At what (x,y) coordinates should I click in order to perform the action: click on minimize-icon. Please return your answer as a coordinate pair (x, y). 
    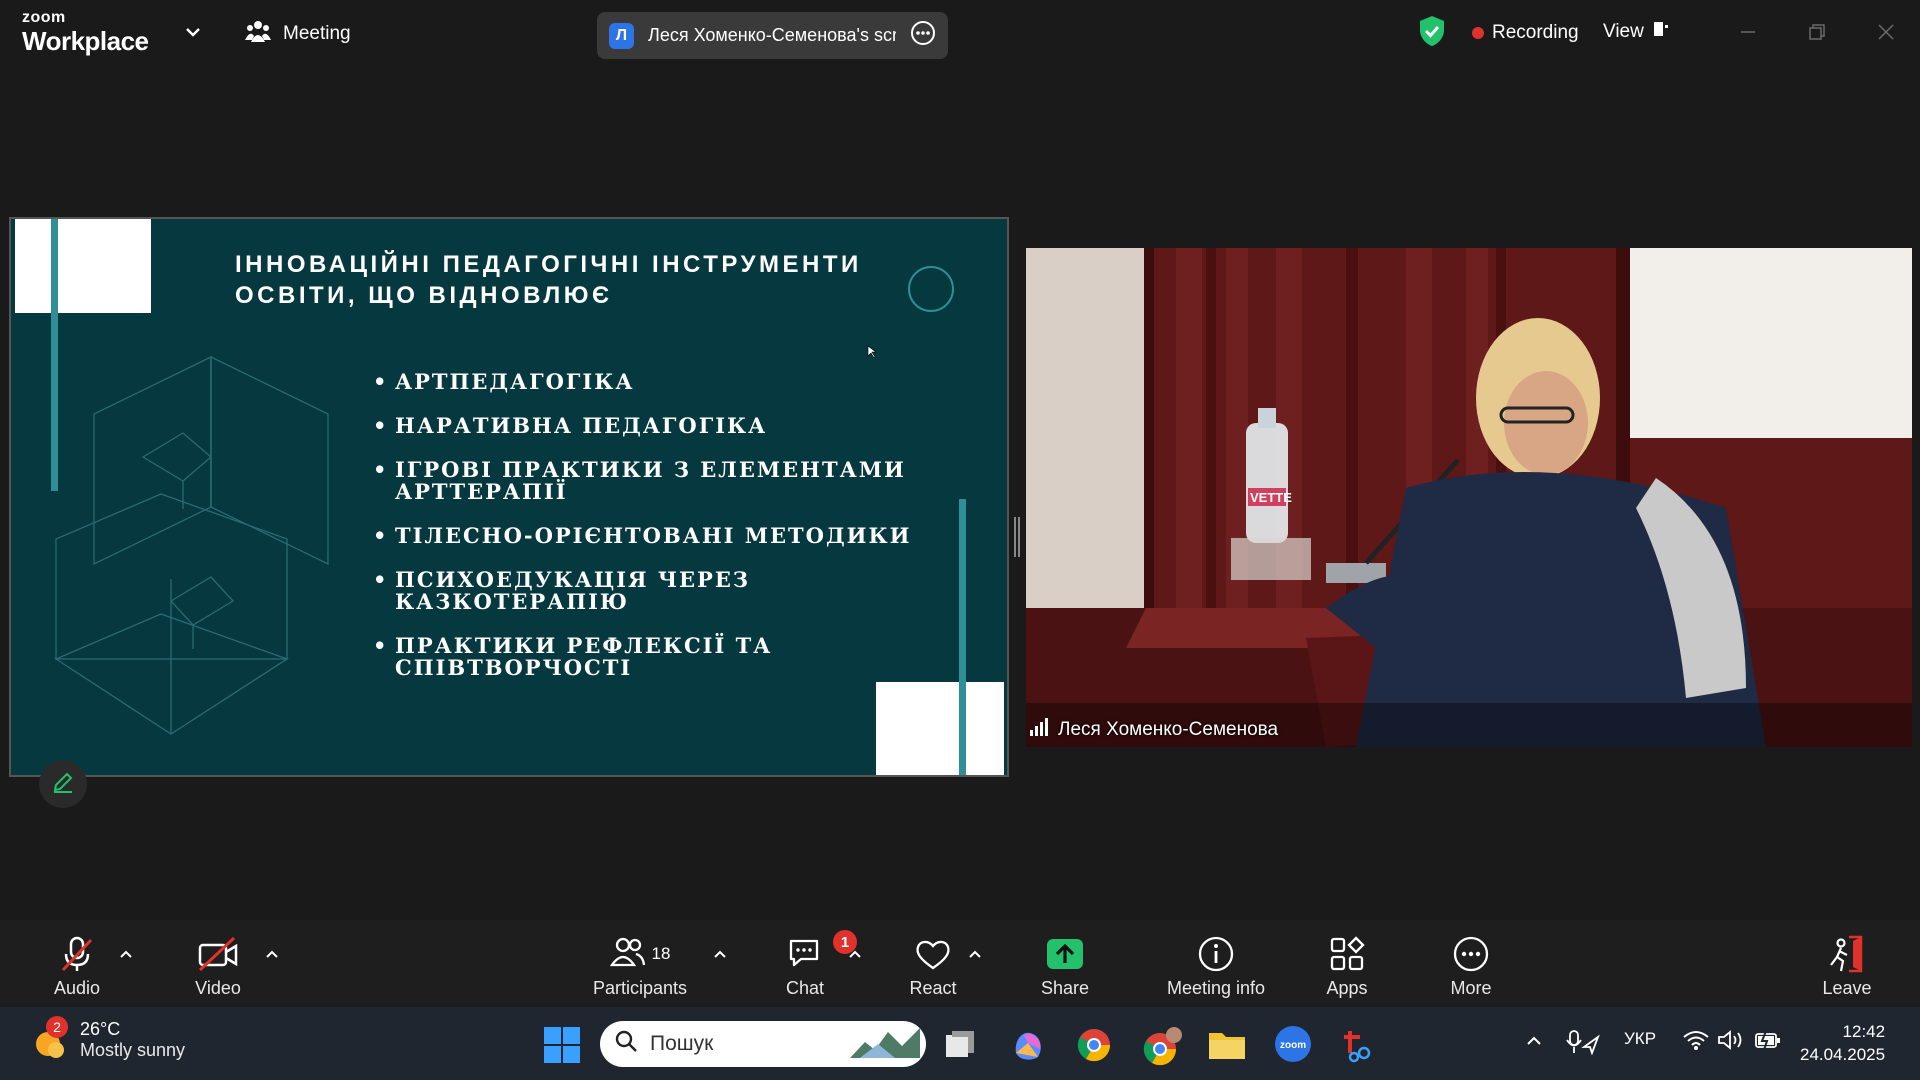
    Looking at the image, I should click on (1748, 32).